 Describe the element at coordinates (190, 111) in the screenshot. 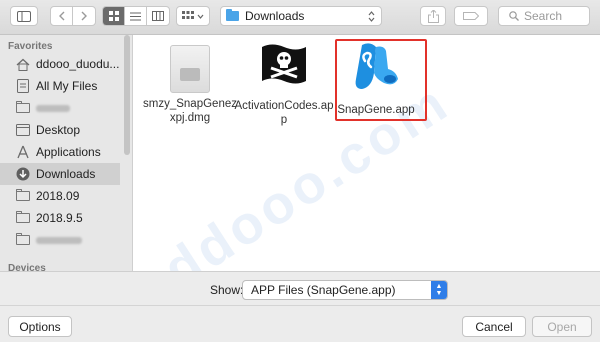

I see `file-name: smzy_SnapGenezxpj.dmg` at that location.